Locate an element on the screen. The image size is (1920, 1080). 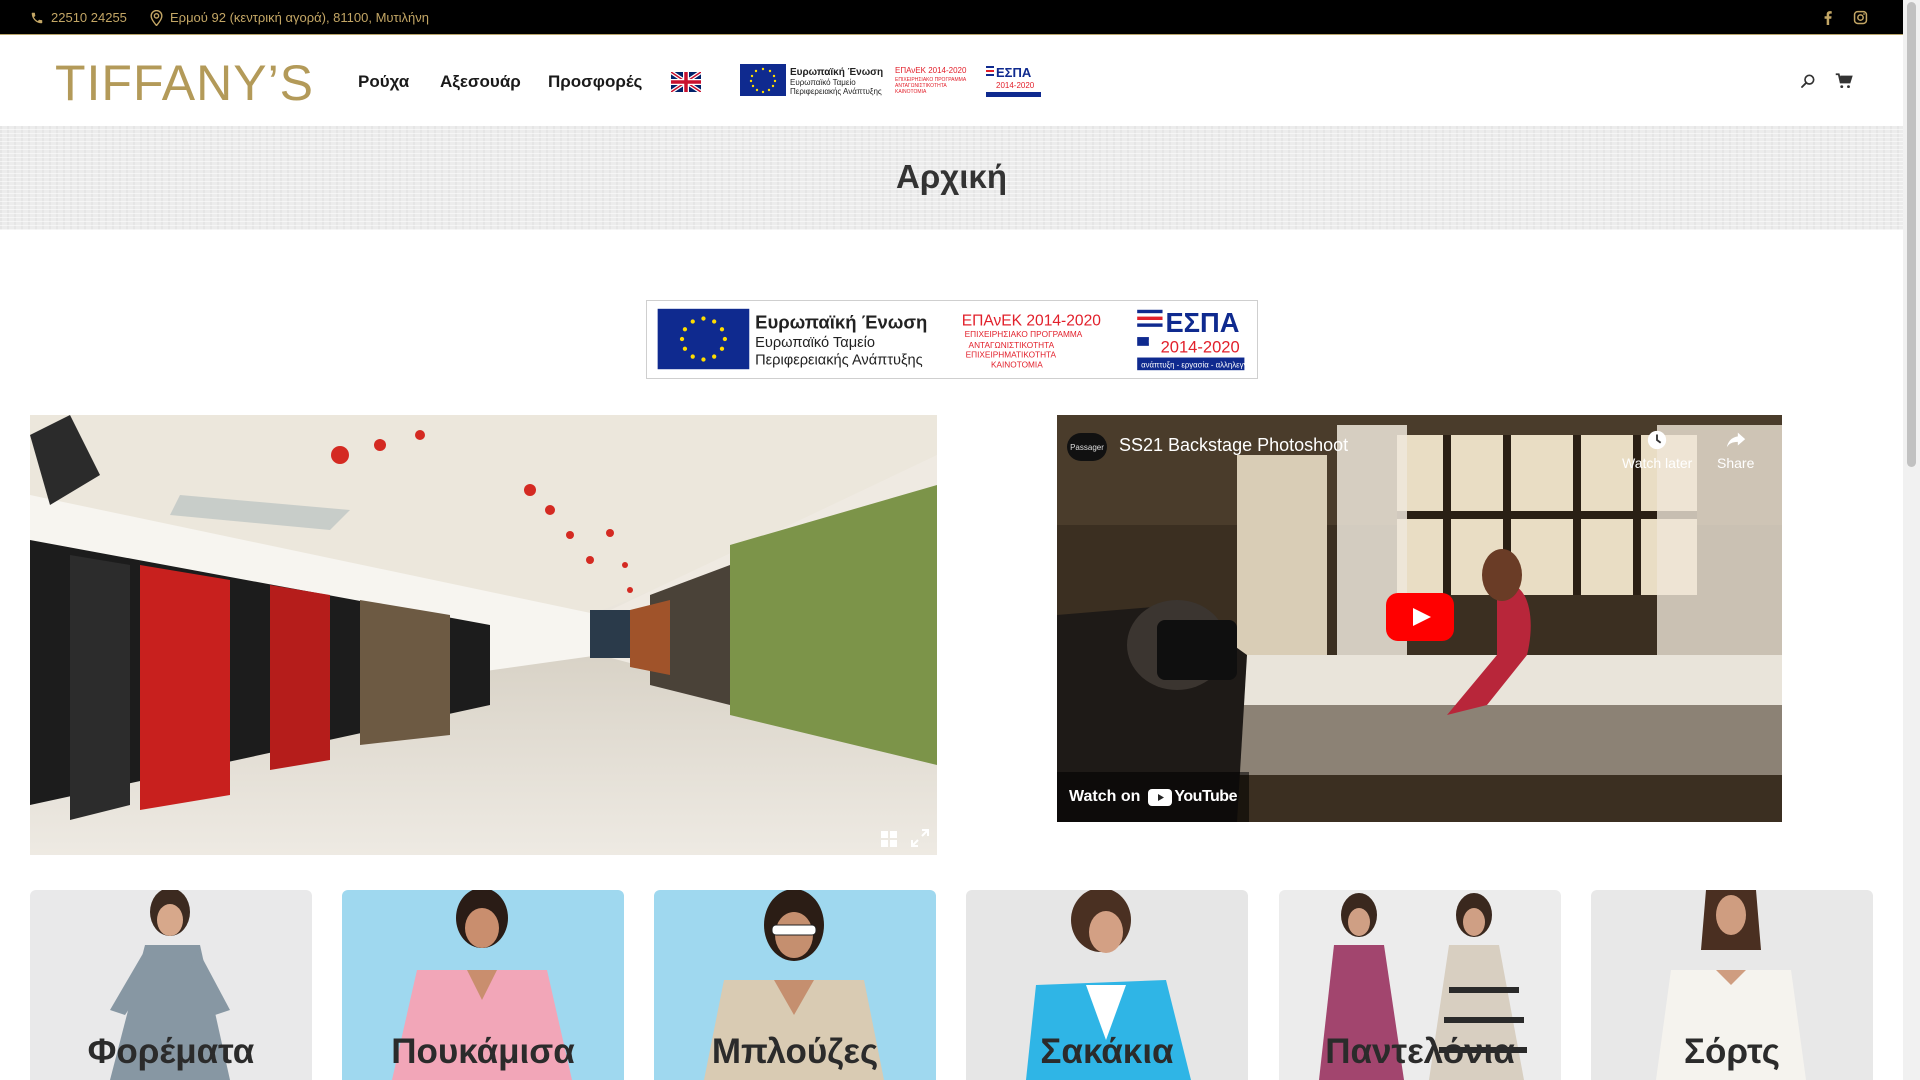
clock-icon is located at coordinates (1657, 440).